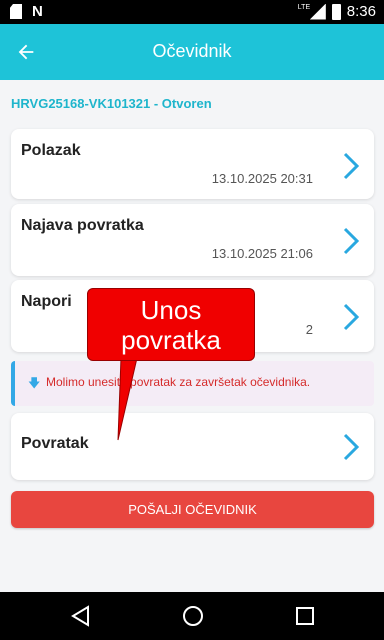  What do you see at coordinates (16, 11) in the screenshot?
I see `sd-card-icon` at bounding box center [16, 11].